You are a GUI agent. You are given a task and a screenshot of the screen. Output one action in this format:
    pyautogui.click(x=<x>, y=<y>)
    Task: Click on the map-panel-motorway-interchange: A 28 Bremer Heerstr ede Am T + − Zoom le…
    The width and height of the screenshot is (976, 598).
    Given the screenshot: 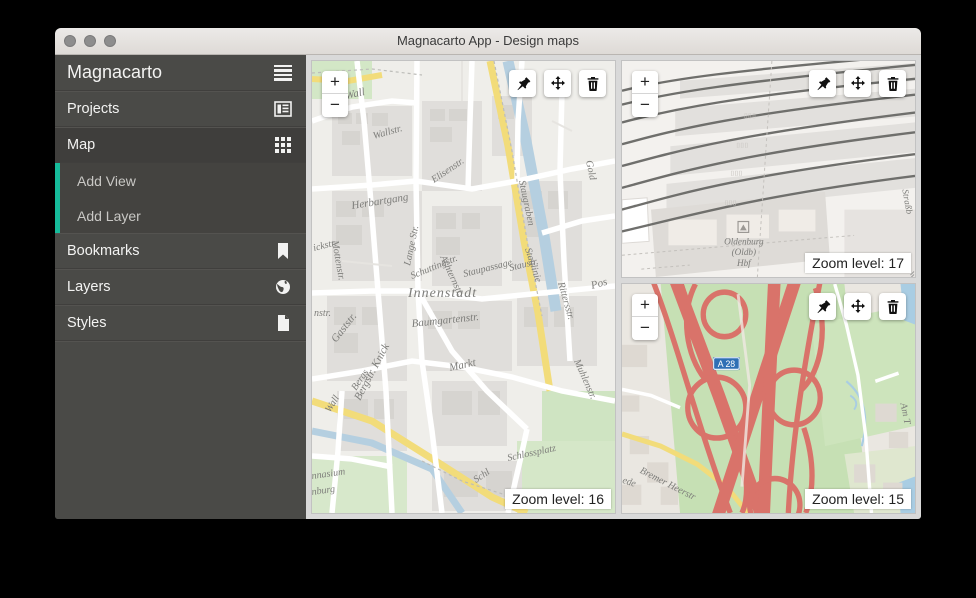 What is the action you would take?
    pyautogui.click(x=768, y=398)
    